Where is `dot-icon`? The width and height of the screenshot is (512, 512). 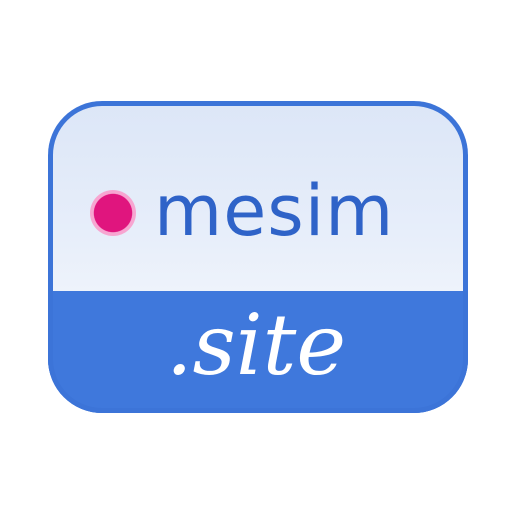
dot-icon is located at coordinates (113, 213).